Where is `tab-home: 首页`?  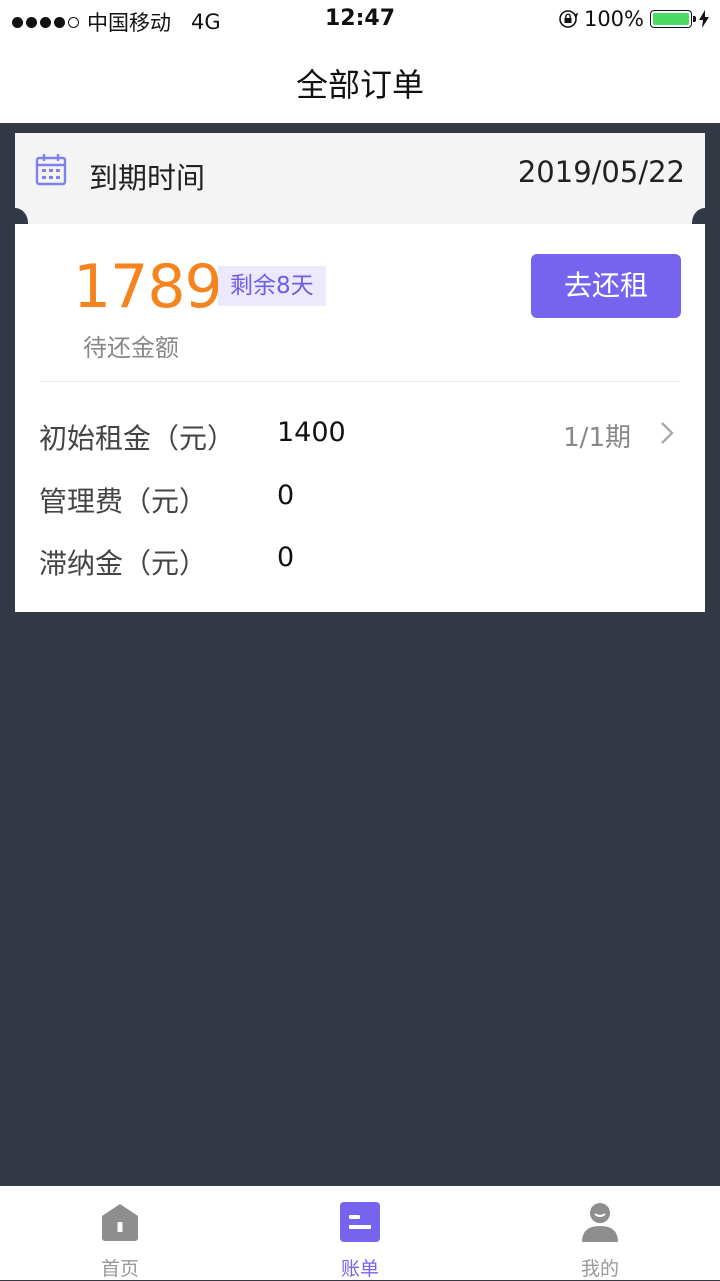
tab-home: 首页 is located at coordinates (120, 1233).